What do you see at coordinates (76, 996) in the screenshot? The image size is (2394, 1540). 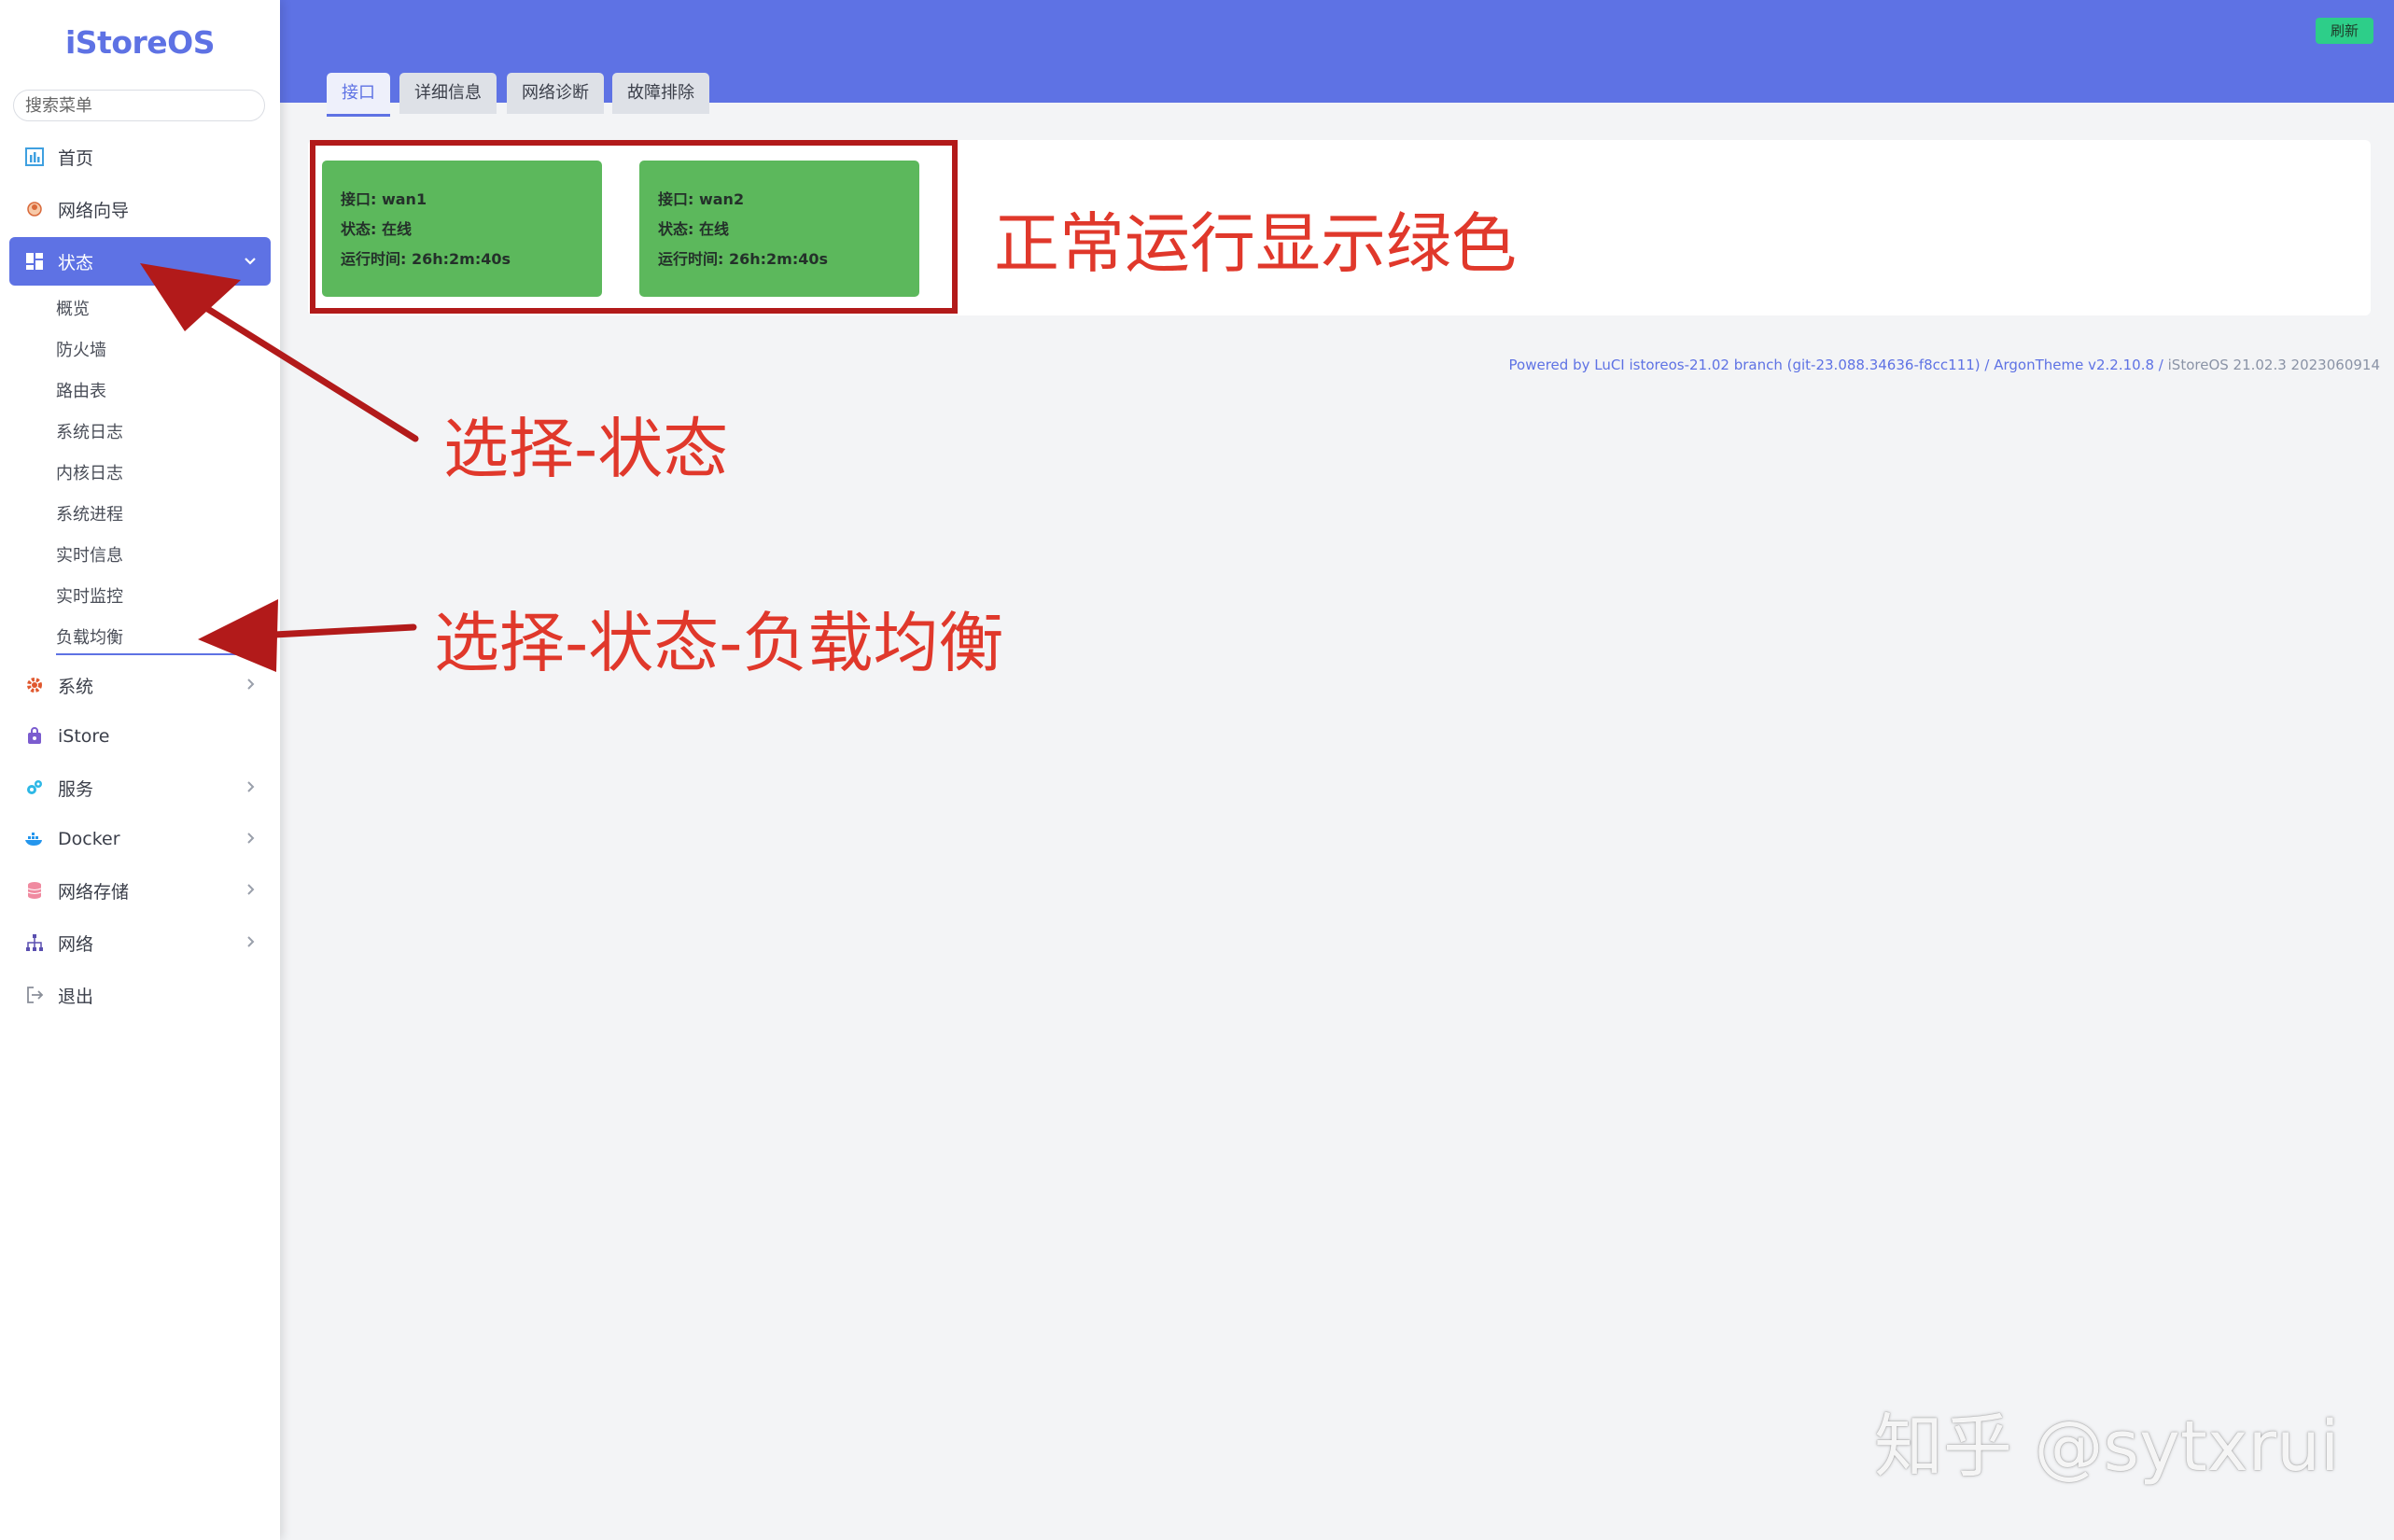 I see `menu-label-logout: 退出` at bounding box center [76, 996].